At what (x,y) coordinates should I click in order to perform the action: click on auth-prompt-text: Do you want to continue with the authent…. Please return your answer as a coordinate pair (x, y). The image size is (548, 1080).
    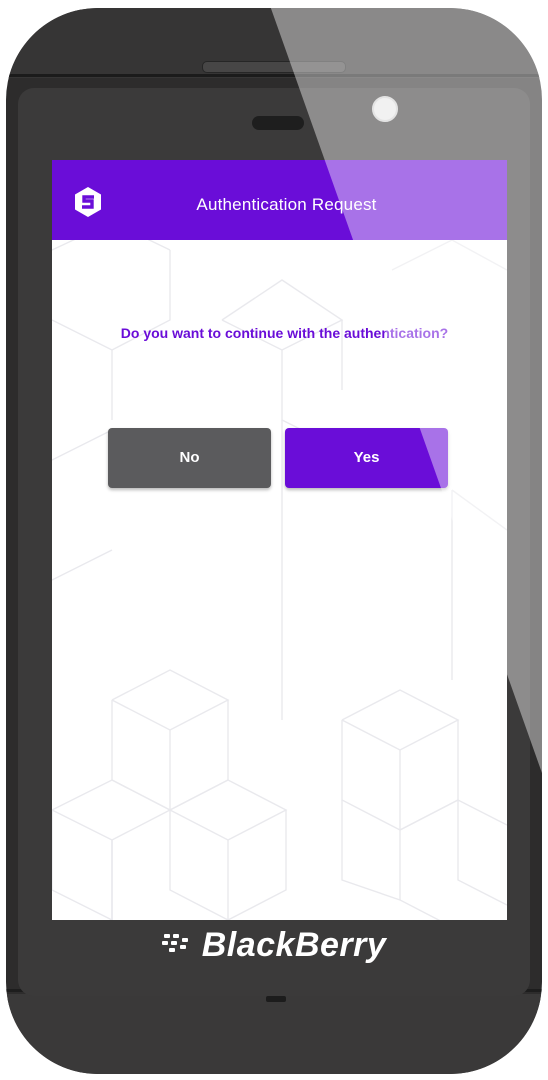
    Looking at the image, I should click on (284, 333).